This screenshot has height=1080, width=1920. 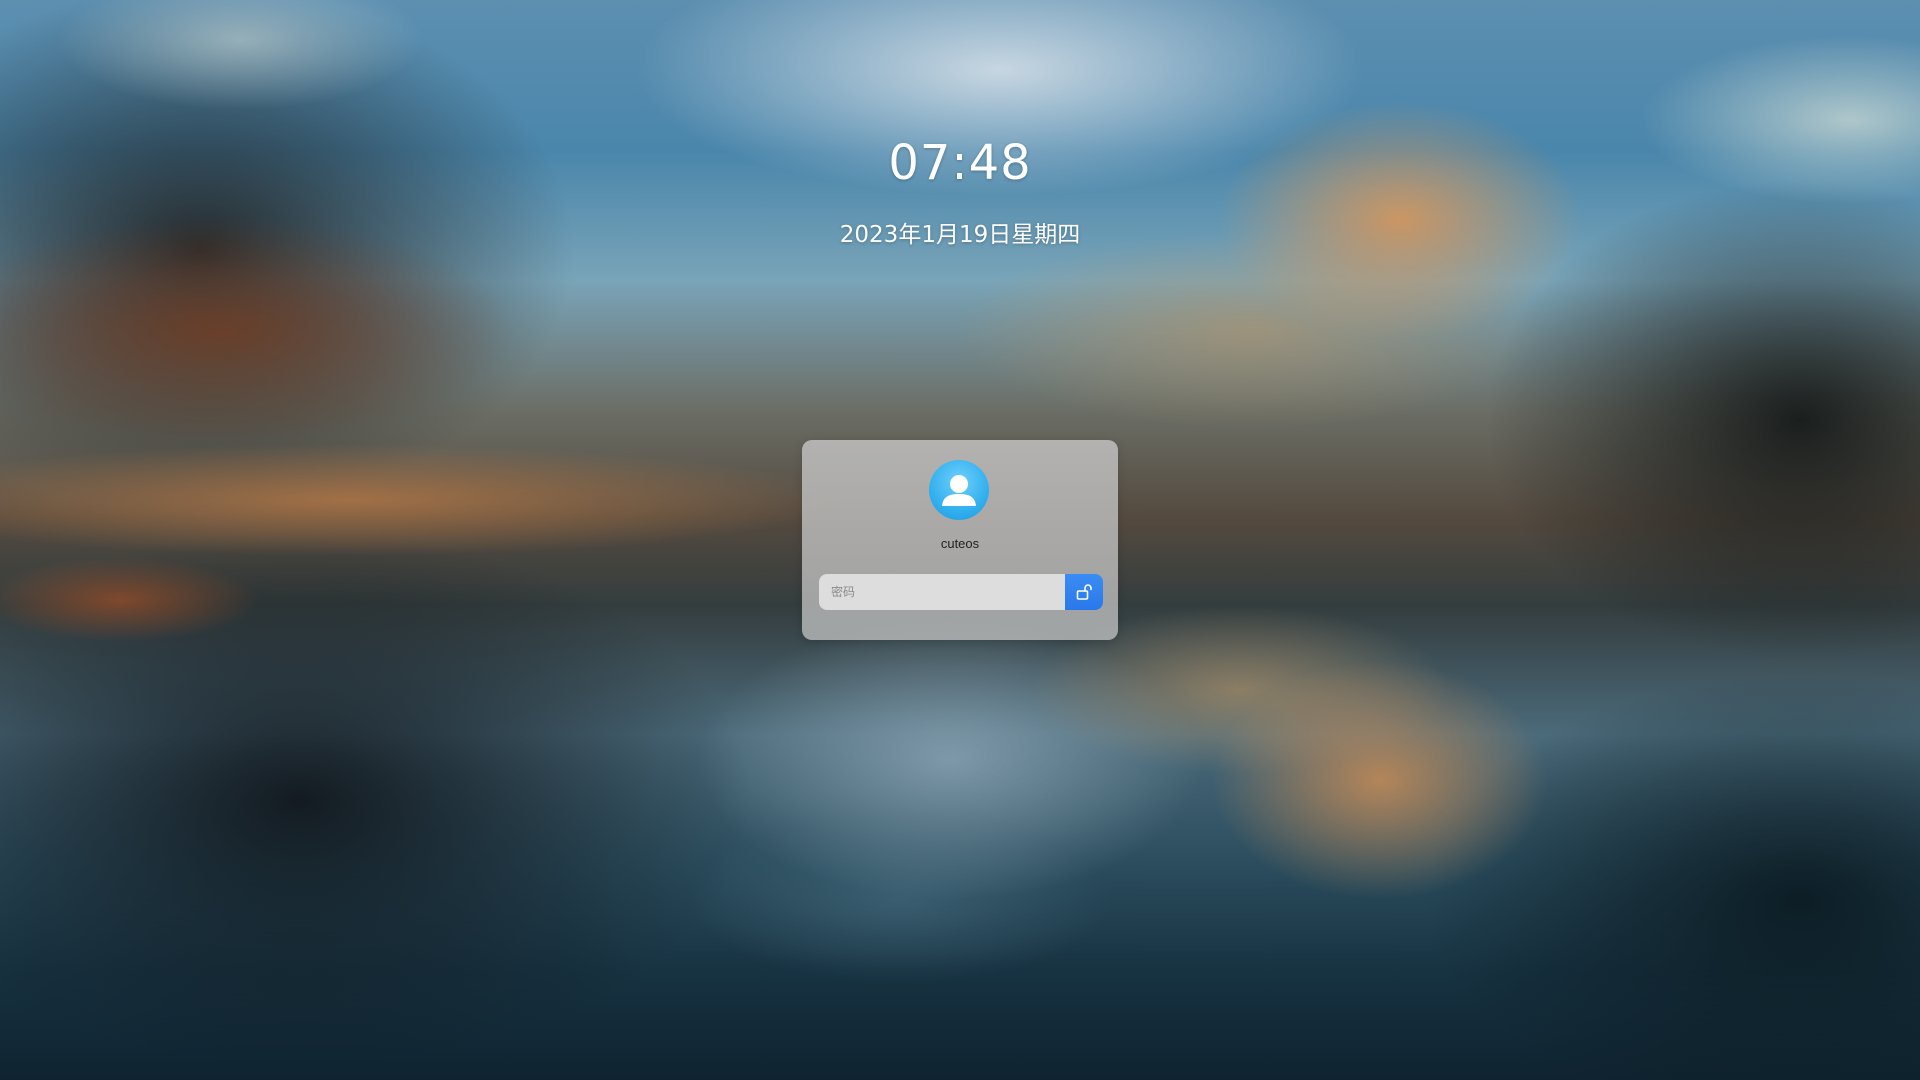 I want to click on login-panel: cuteos, so click(x=960, y=540).